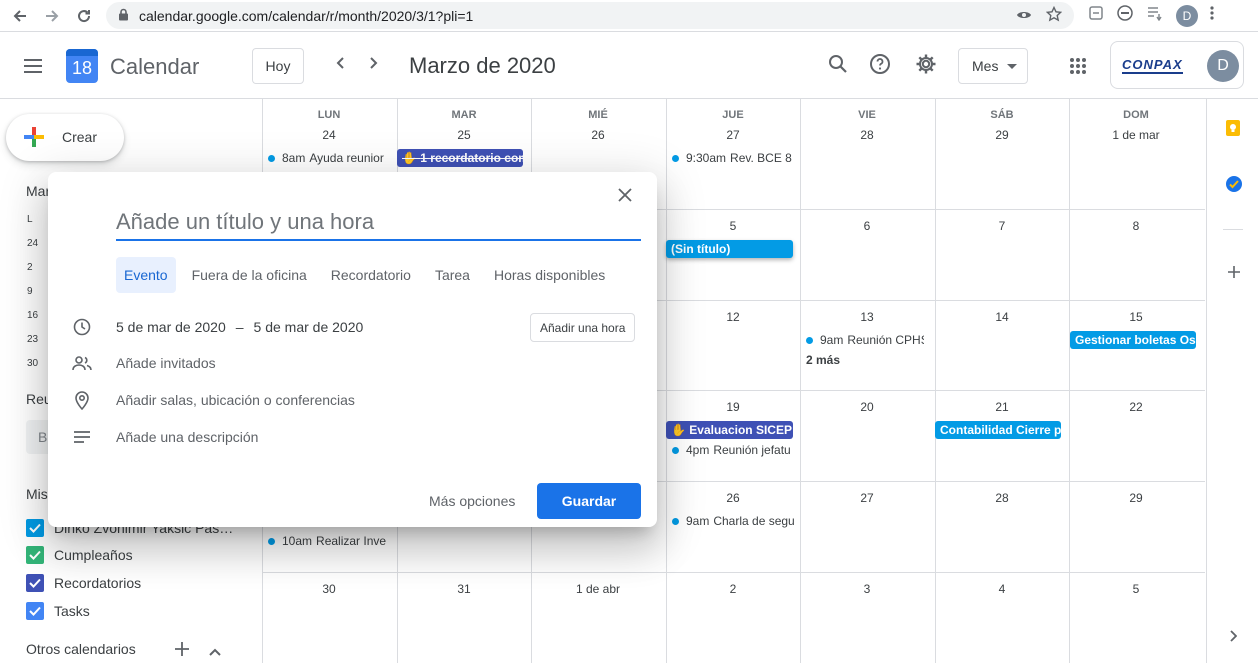 The width and height of the screenshot is (1258, 663). I want to click on event-item: 4pm Reunión jefatu, so click(734, 450).